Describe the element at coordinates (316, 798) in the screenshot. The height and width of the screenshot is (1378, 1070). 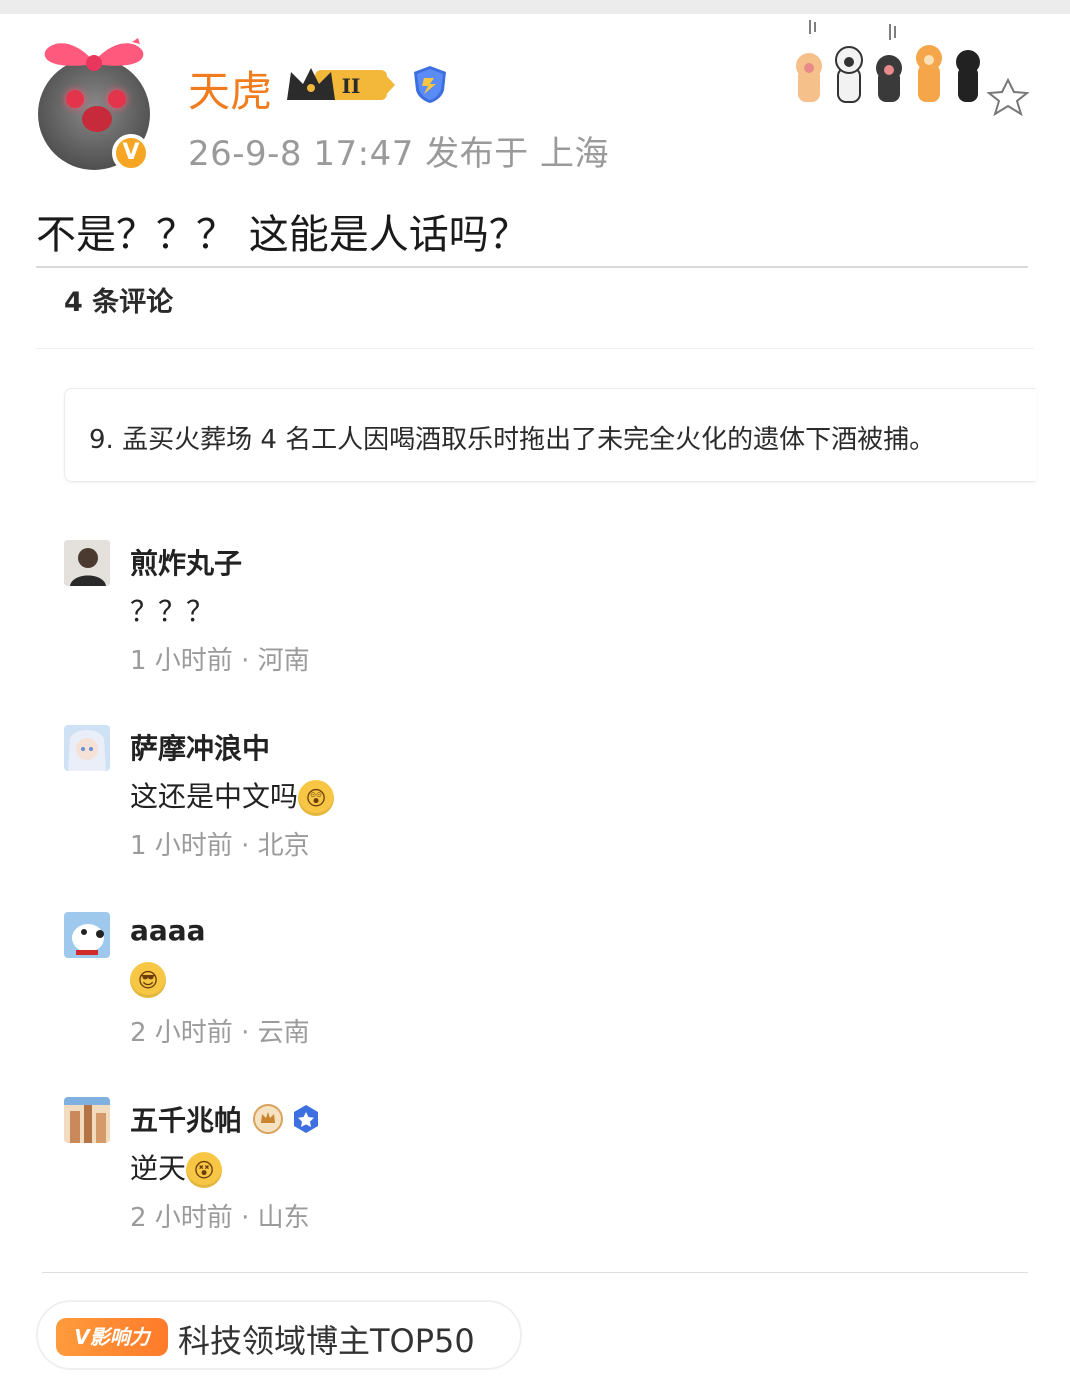
I see `astonished-emoji-icon: 😲` at that location.